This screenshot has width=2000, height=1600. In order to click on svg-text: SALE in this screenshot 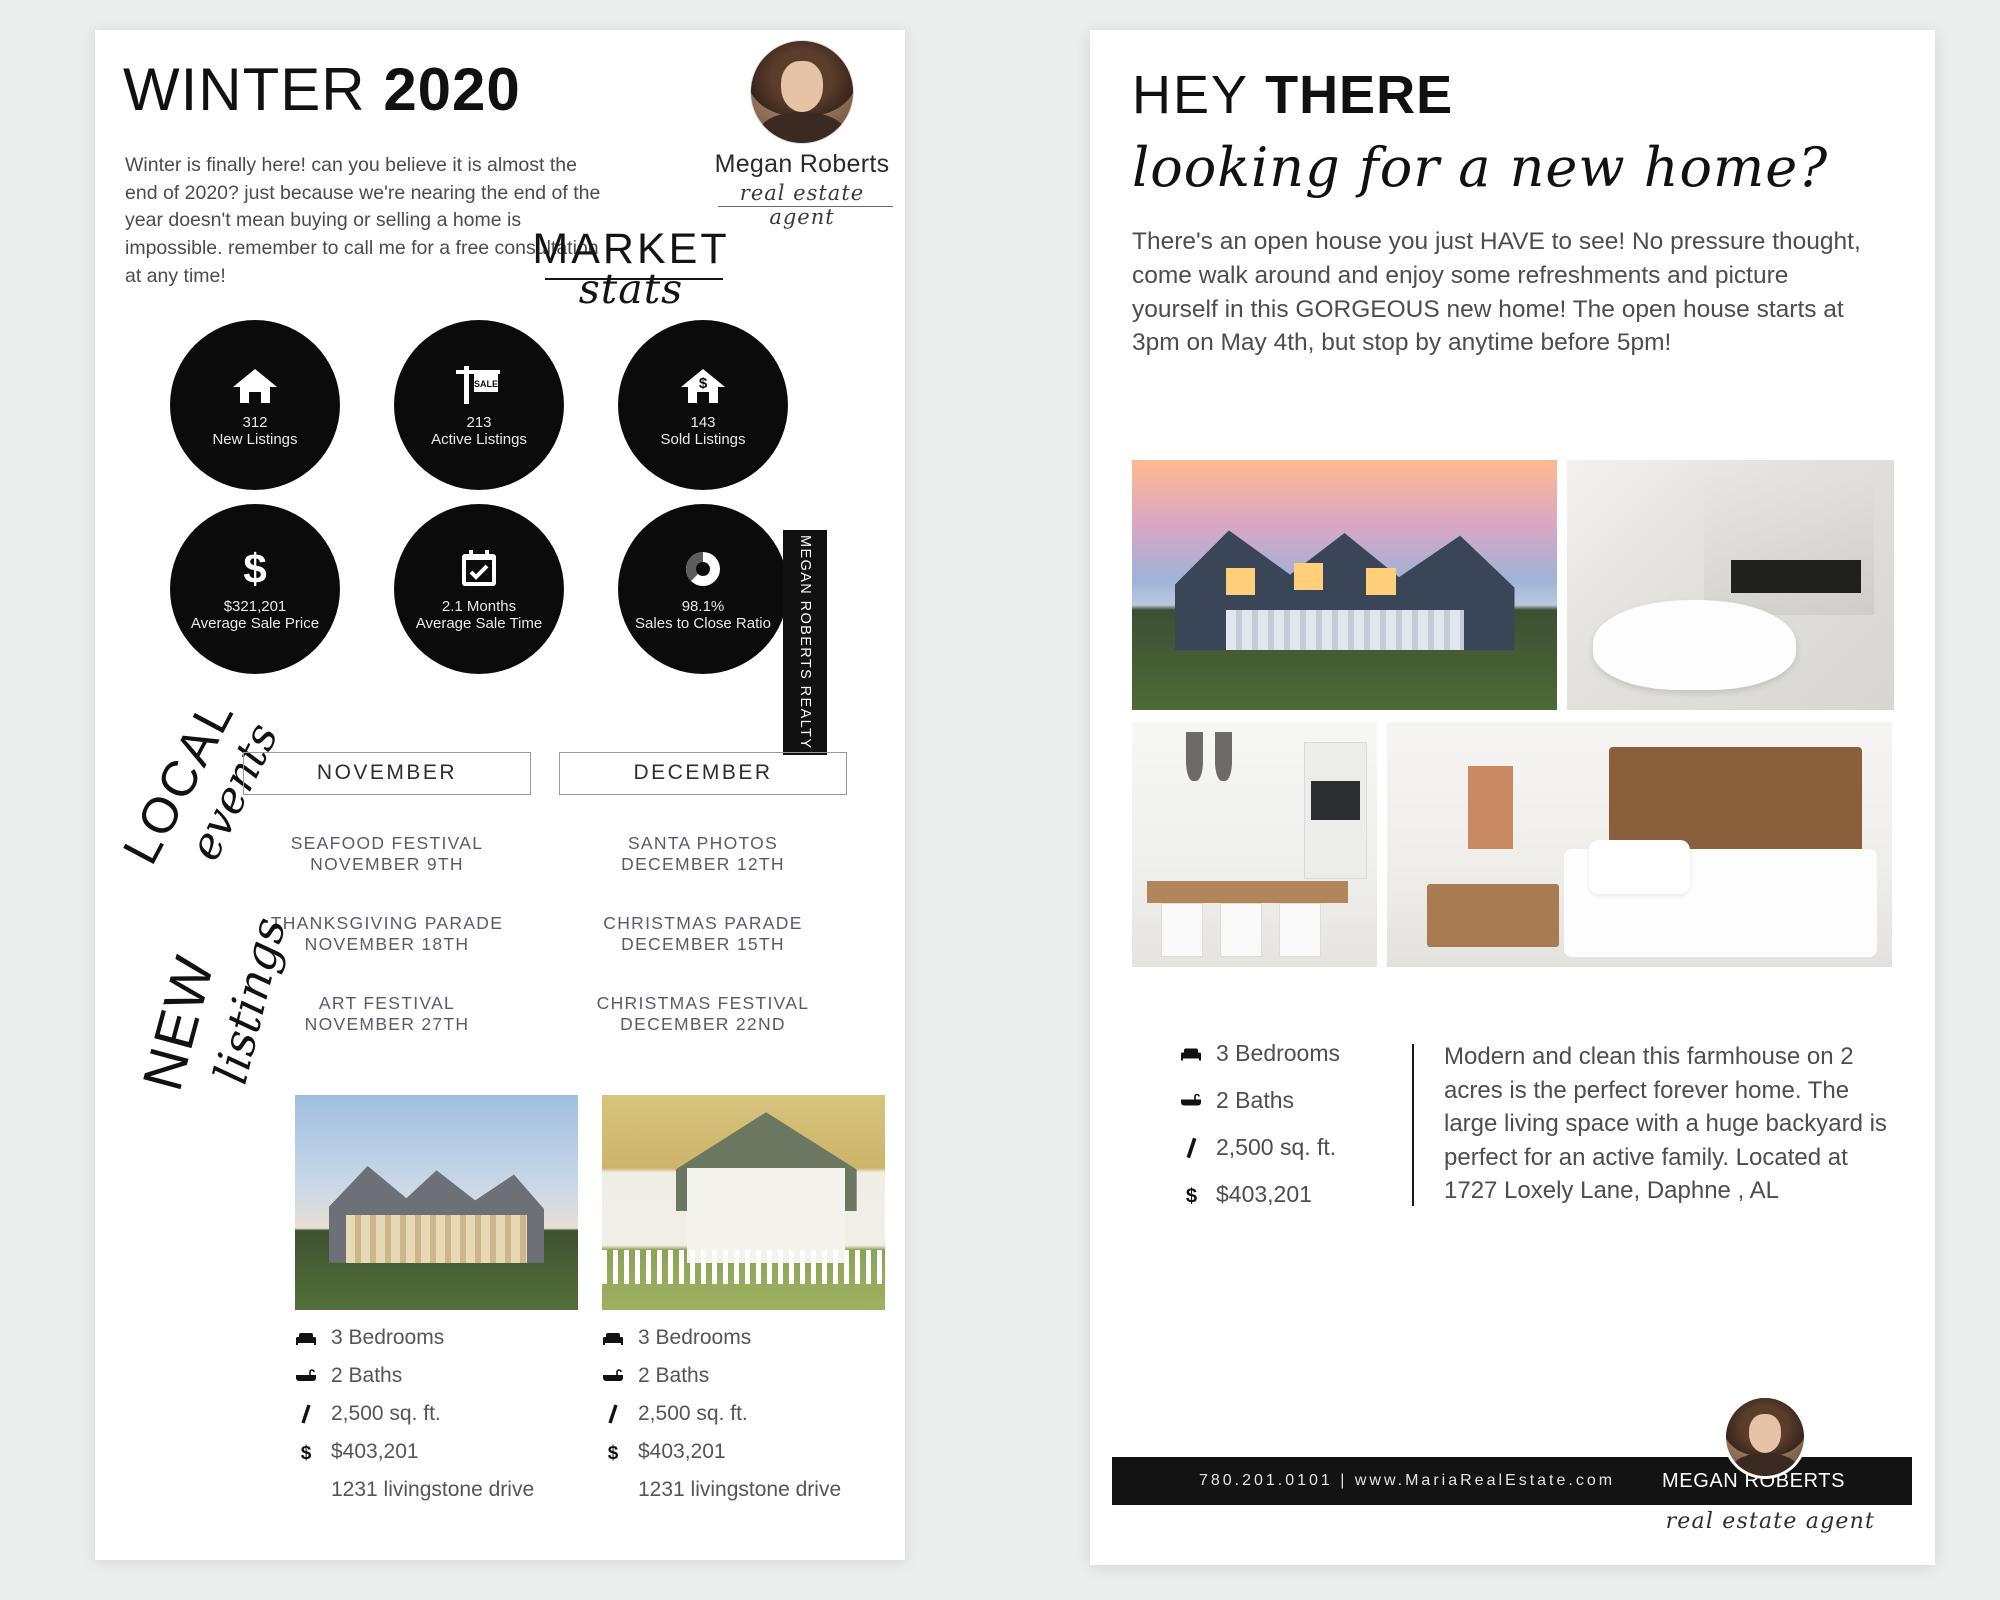, I will do `click(486, 384)`.